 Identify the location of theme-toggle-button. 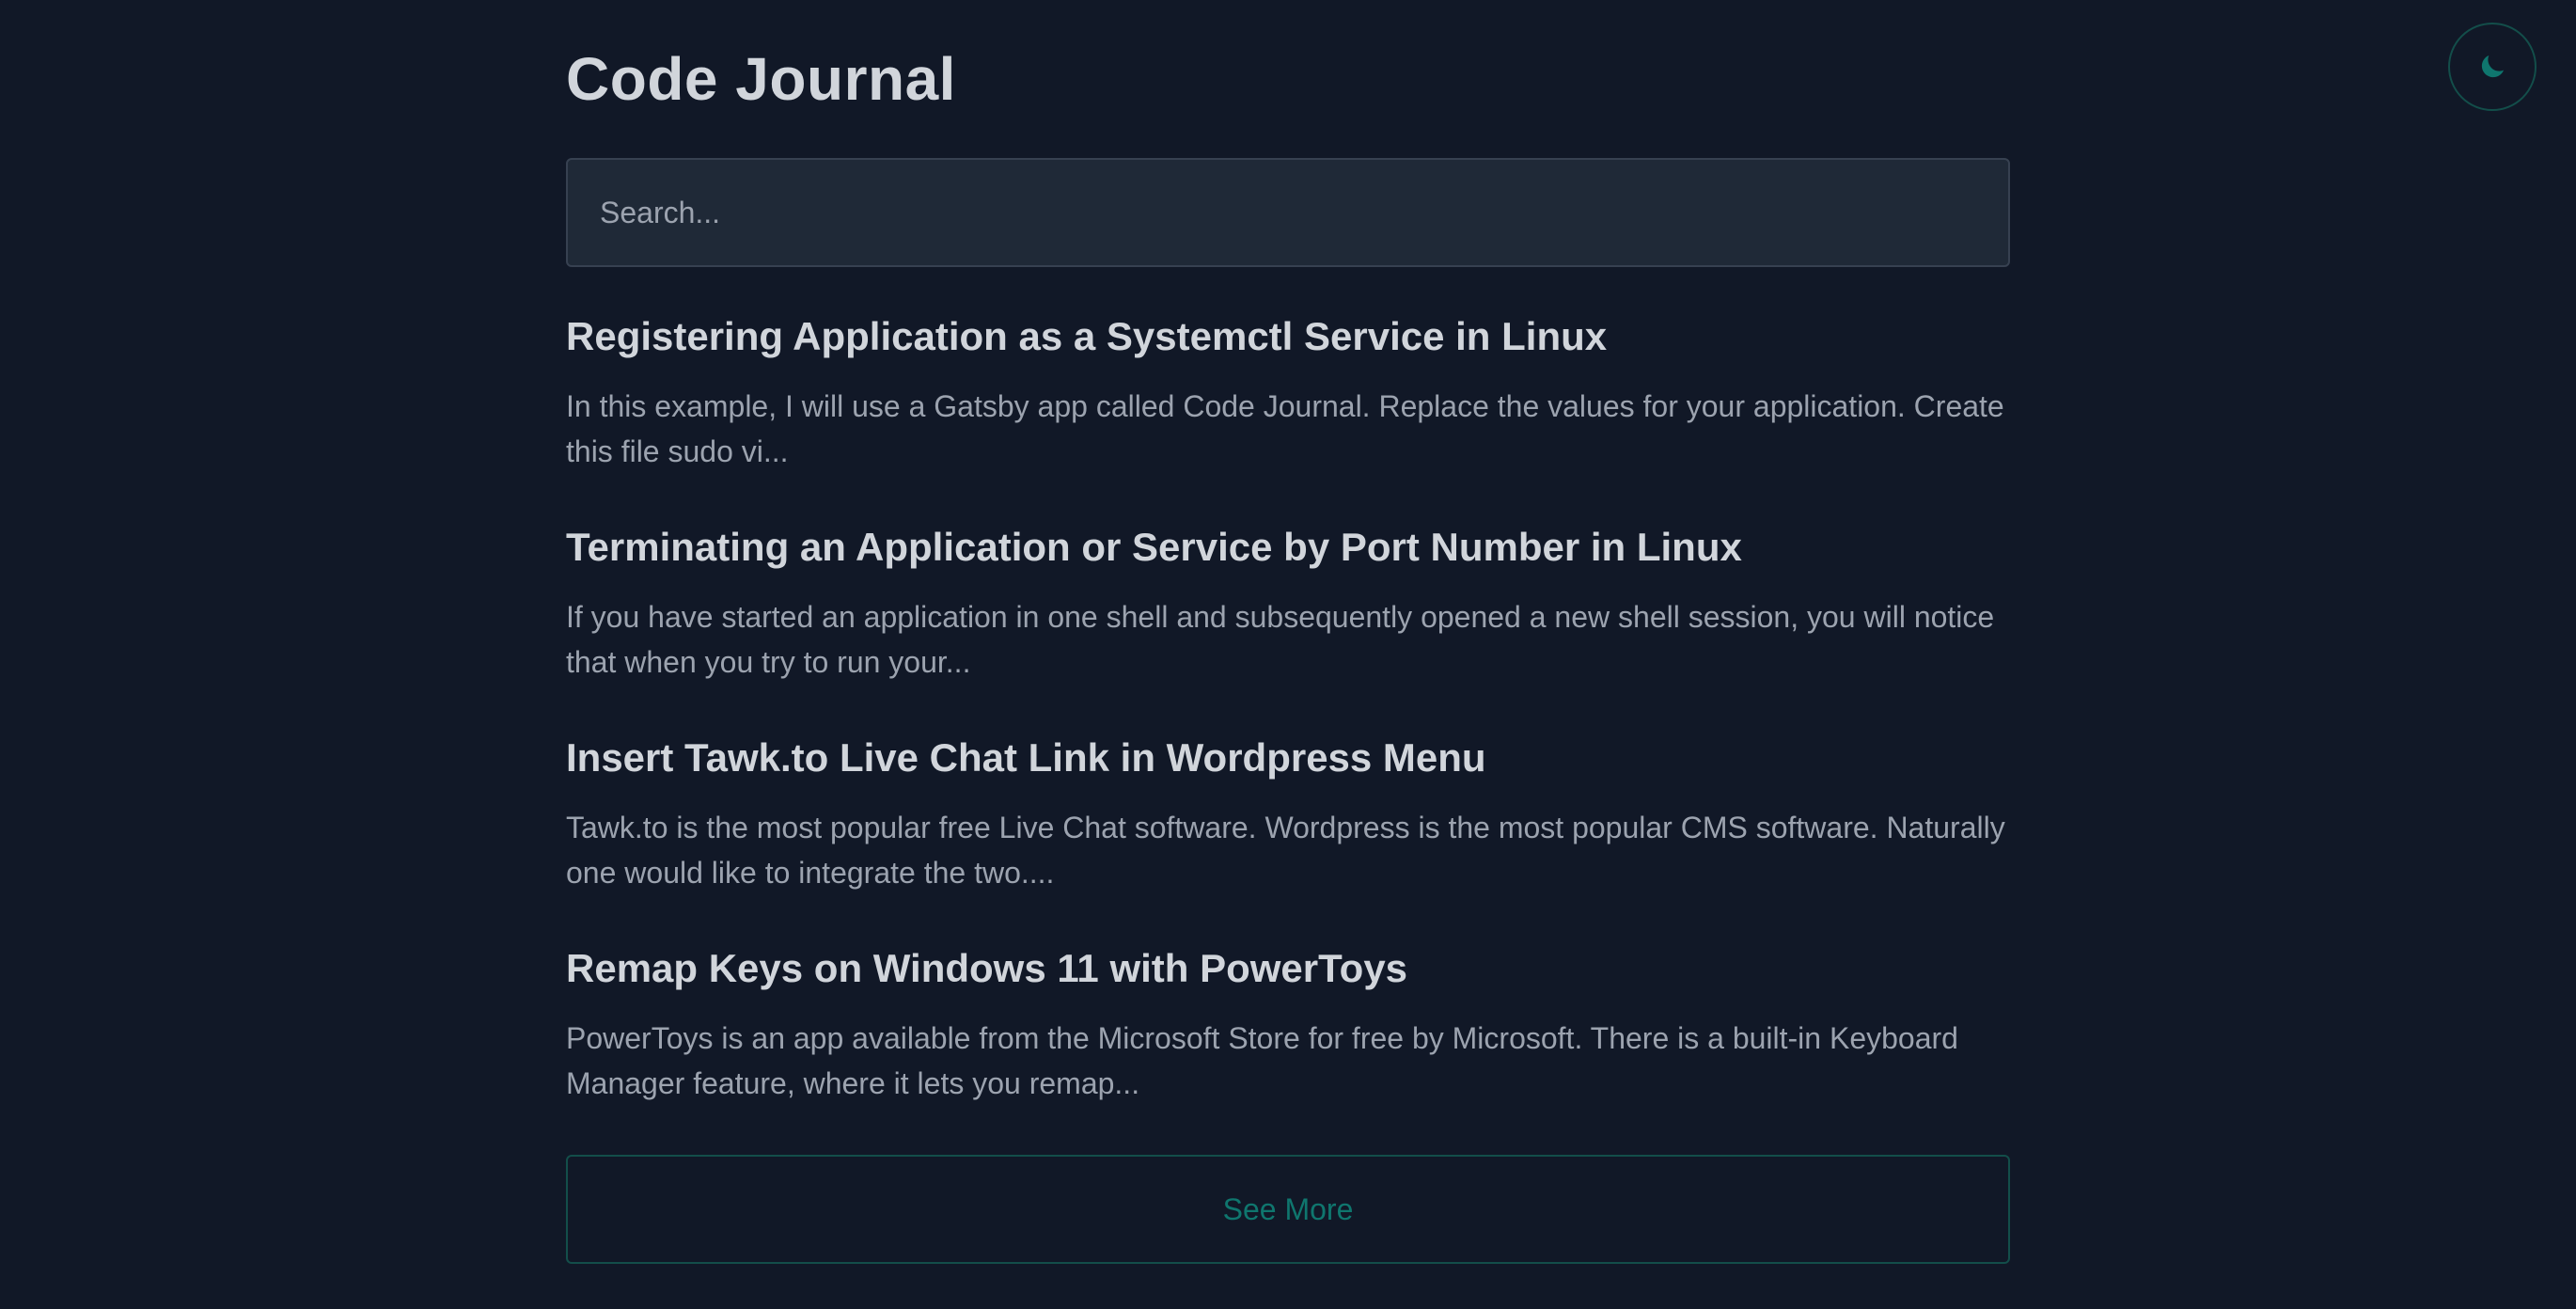
(2493, 67).